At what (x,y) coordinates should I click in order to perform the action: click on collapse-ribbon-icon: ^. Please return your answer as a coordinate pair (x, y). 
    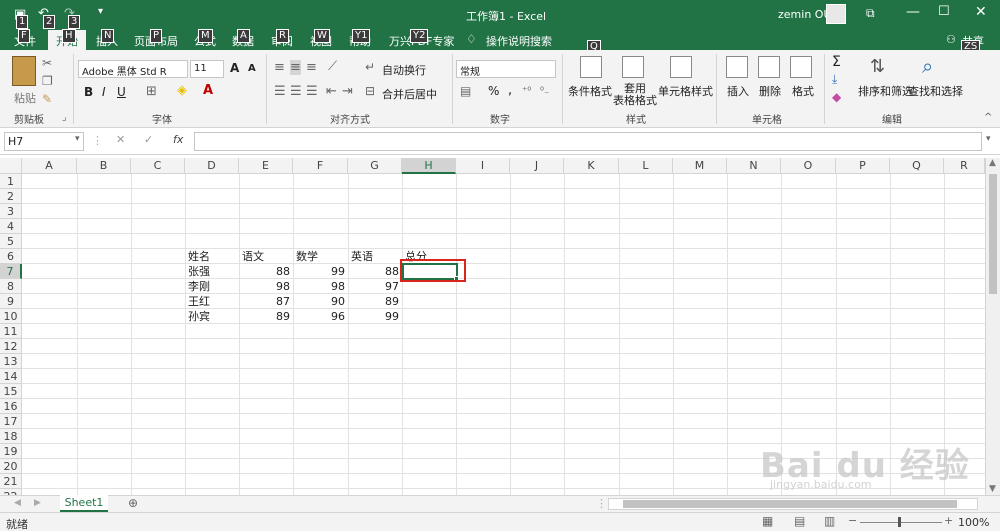
    Looking at the image, I should click on (988, 117).